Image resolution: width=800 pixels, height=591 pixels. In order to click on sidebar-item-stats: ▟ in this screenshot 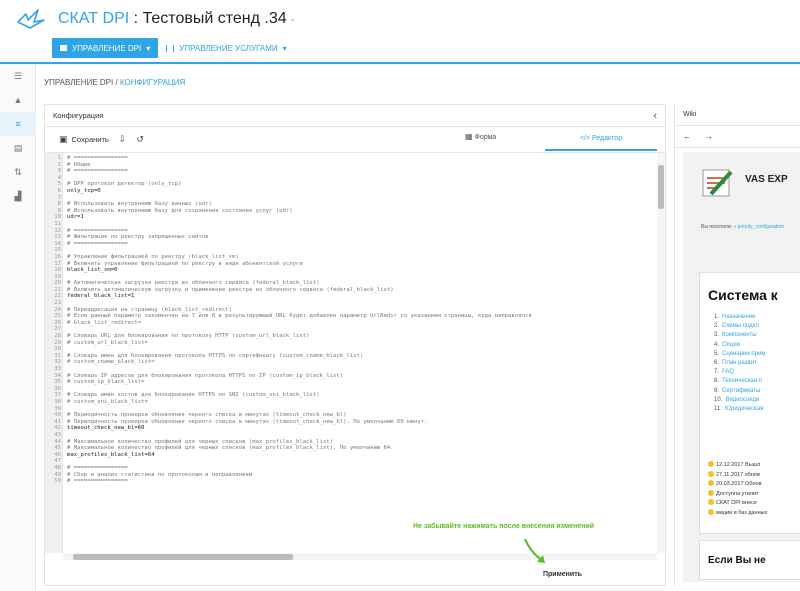, I will do `click(18, 196)`.